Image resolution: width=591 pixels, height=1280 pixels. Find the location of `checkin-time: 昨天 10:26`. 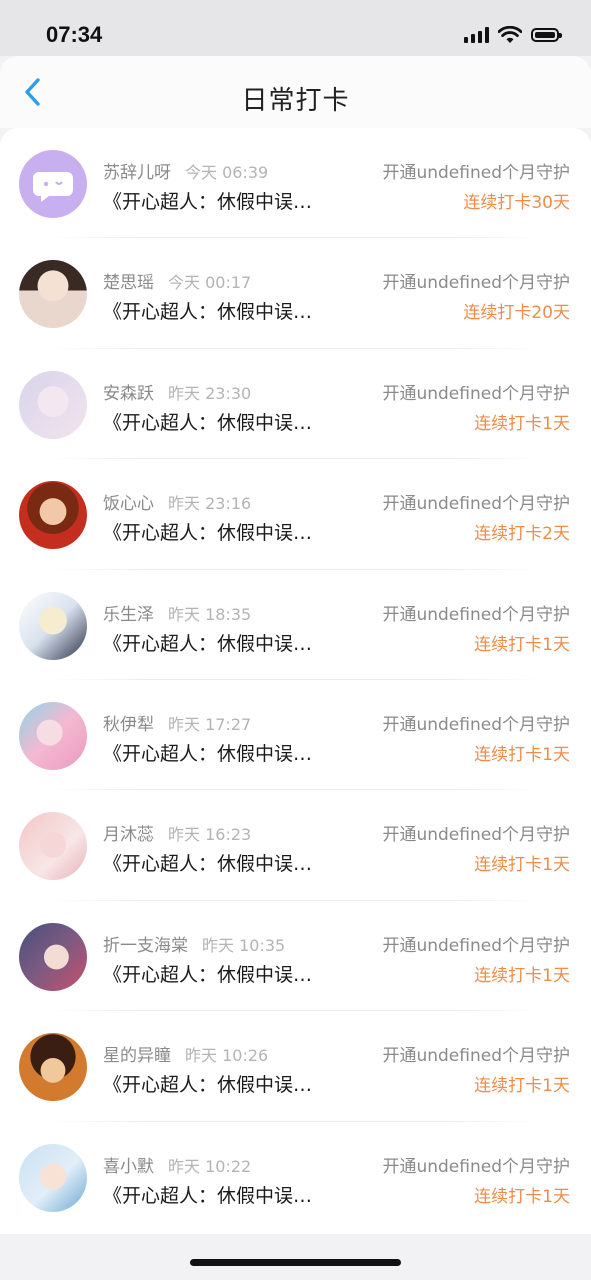

checkin-time: 昨天 10:26 is located at coordinates (227, 1056).